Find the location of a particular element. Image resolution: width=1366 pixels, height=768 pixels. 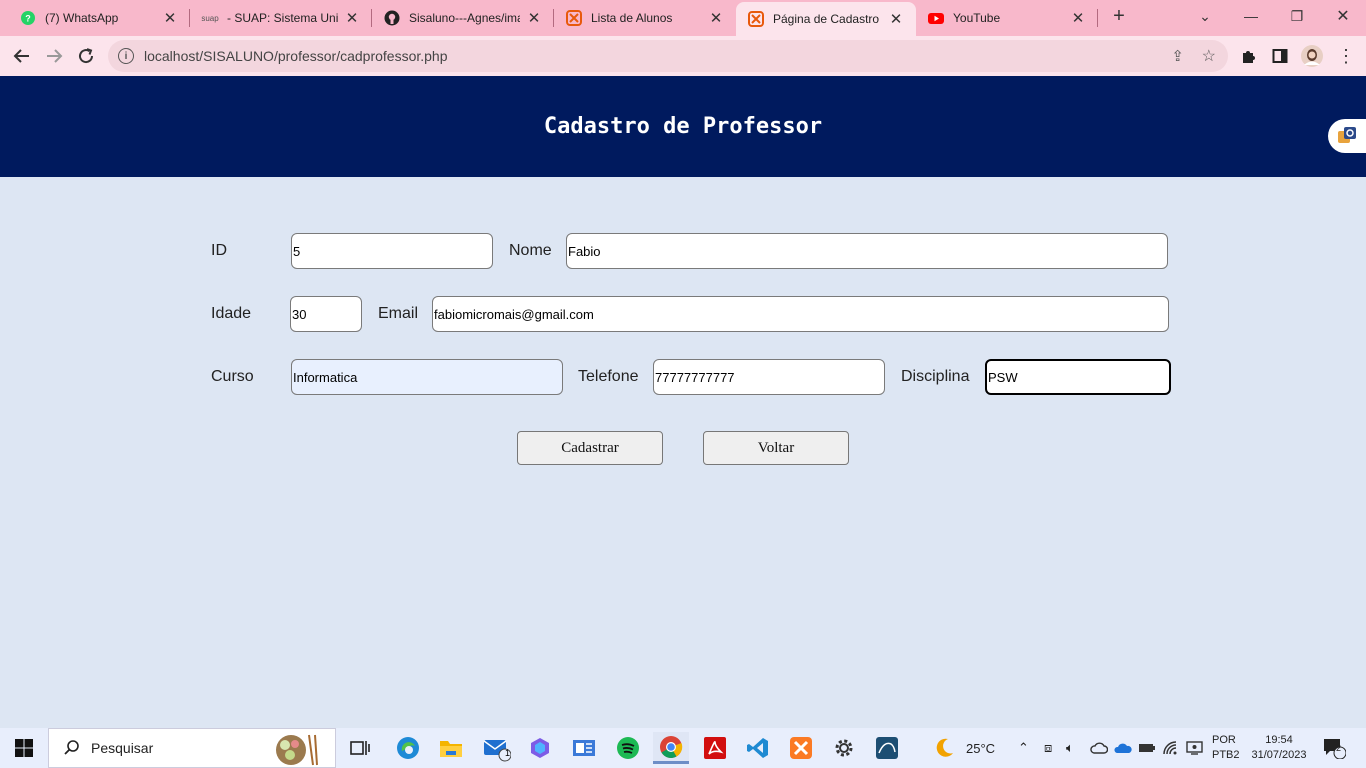

tray-cloud-sync is located at coordinates (1099, 748).